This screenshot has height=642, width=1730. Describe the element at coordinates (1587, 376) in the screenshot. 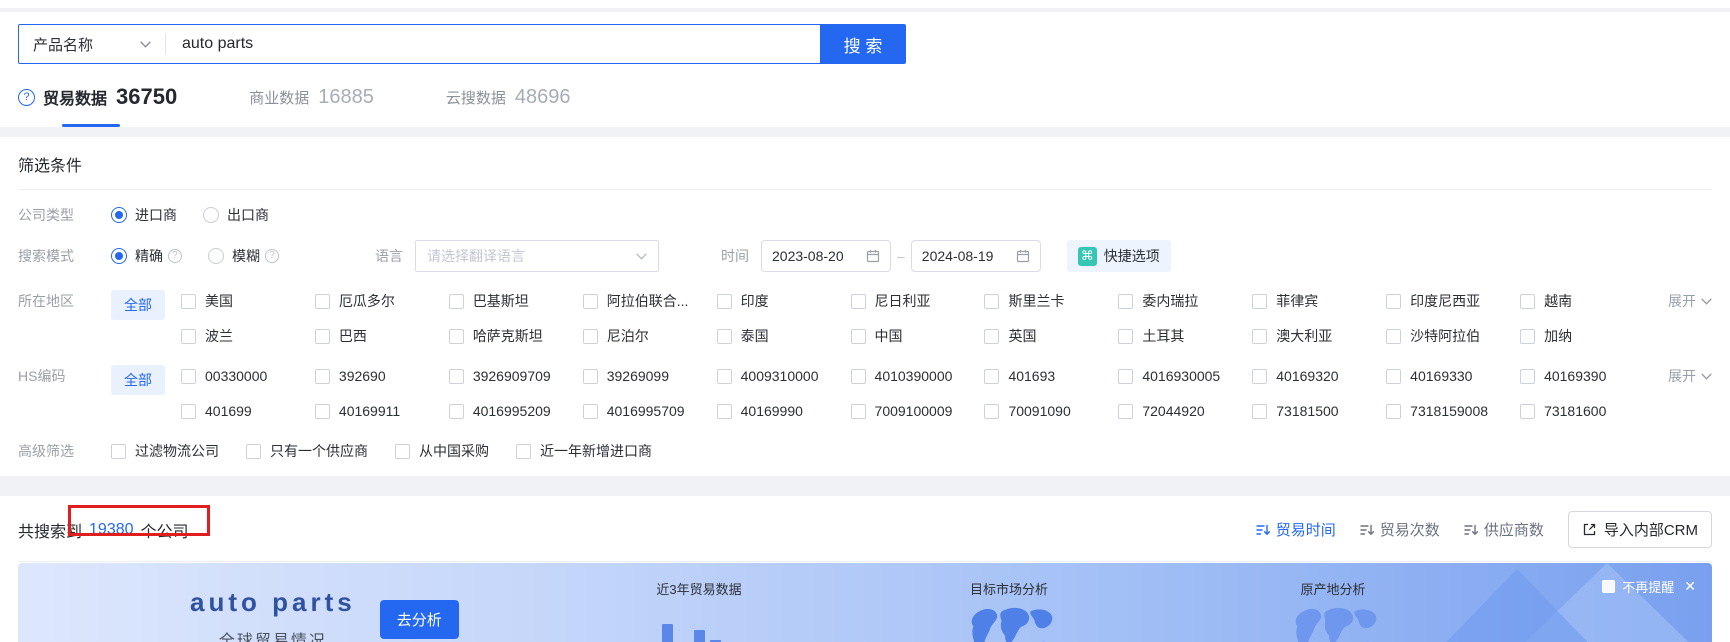

I see `hs-checkbox-item: 40169390` at that location.